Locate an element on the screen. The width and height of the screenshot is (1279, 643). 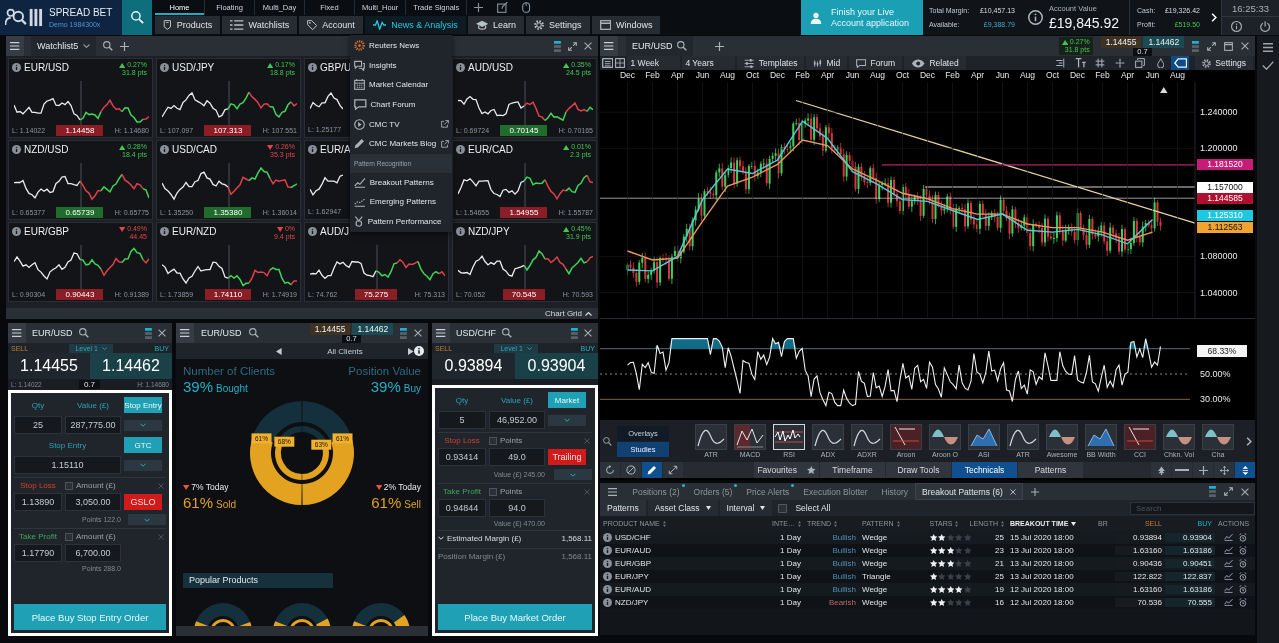
menu-item: Insights is located at coordinates (401, 65).